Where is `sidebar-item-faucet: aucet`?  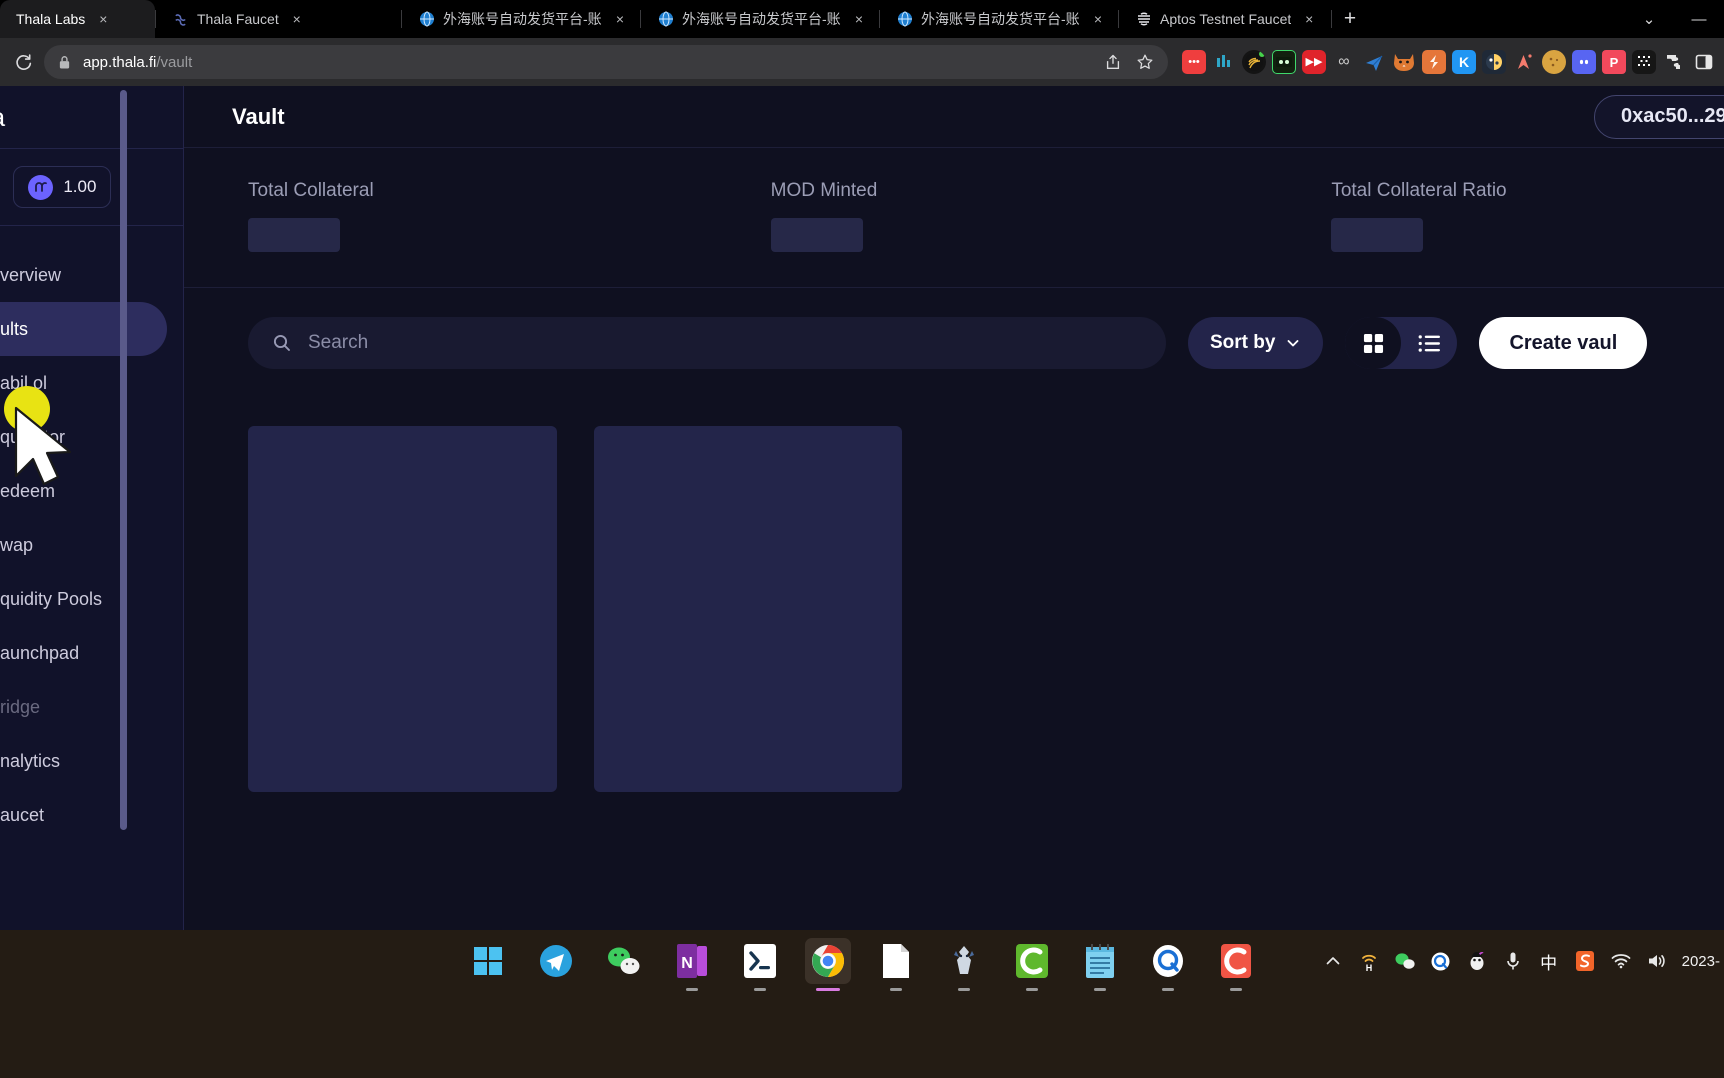
sidebar-item-faucet: aucet is located at coordinates (83, 815).